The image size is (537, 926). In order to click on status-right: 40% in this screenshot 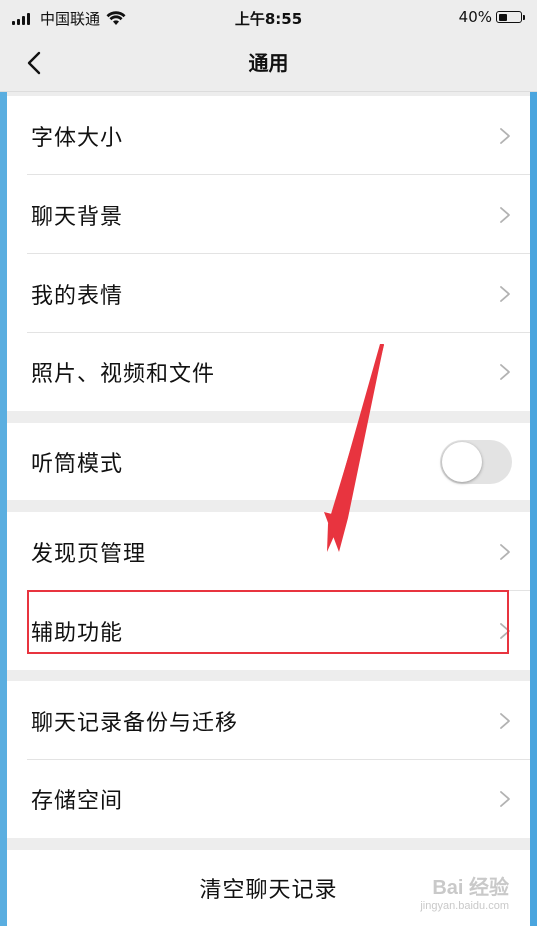, I will do `click(492, 17)`.